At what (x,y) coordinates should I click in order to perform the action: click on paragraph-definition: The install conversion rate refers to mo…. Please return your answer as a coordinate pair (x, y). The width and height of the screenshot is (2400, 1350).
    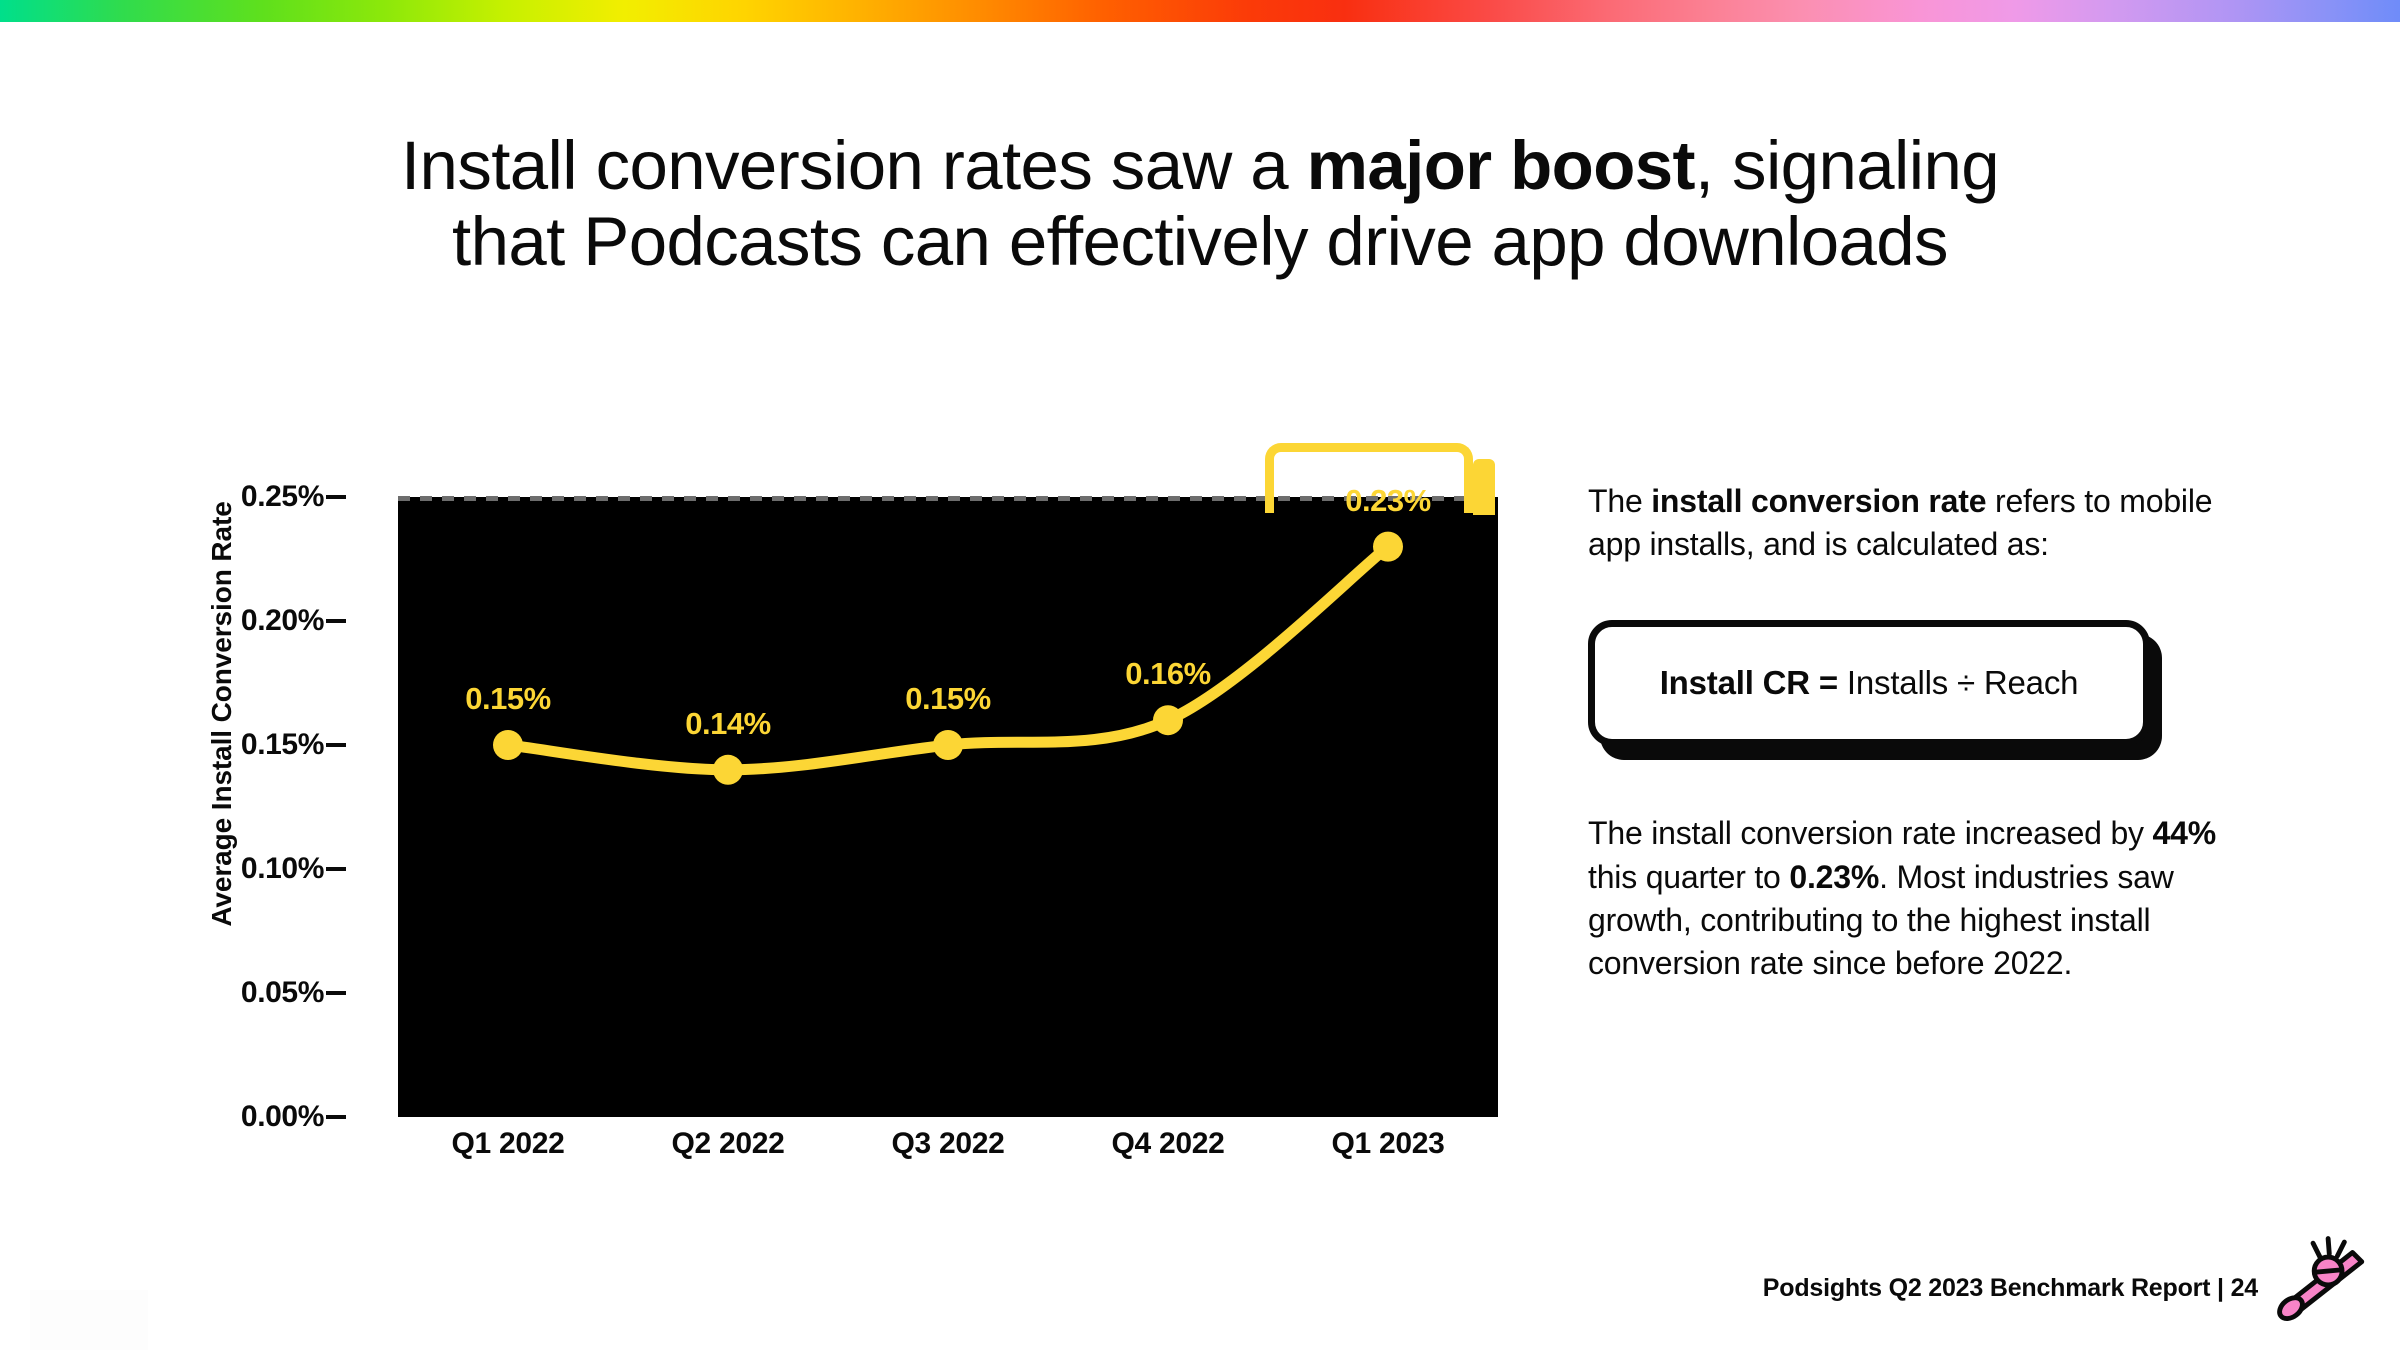
    Looking at the image, I should click on (1928, 523).